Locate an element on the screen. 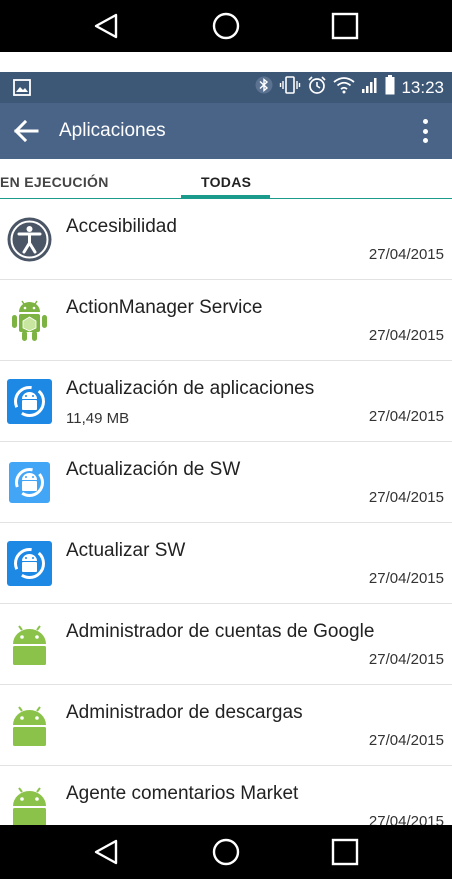  app-name: Actualización de aplicaciones is located at coordinates (190, 388).